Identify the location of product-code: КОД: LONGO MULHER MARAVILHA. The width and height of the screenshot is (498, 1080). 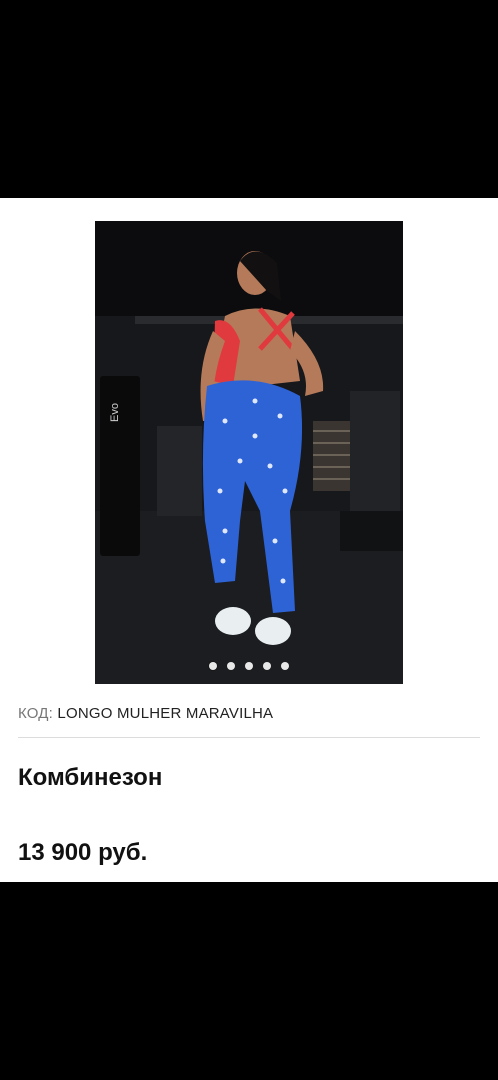
(145, 713).